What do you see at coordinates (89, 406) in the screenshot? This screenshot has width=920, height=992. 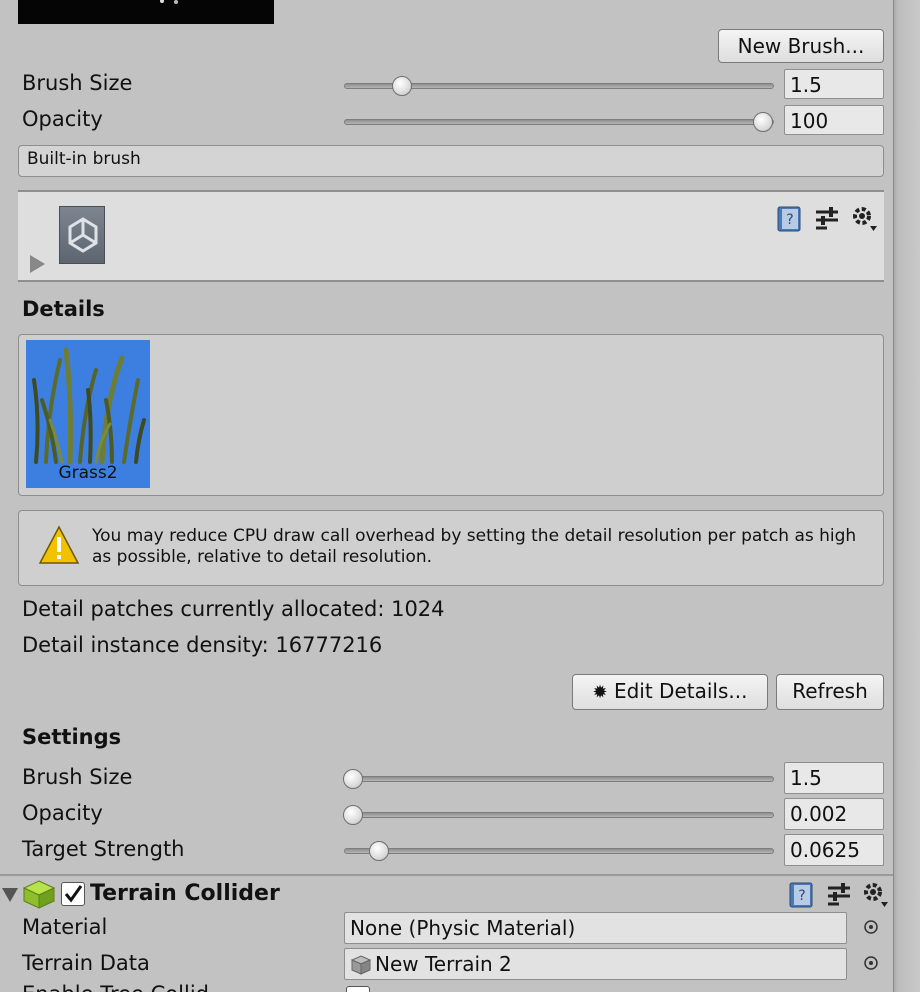 I see `grass-thumbnail-icon` at bounding box center [89, 406].